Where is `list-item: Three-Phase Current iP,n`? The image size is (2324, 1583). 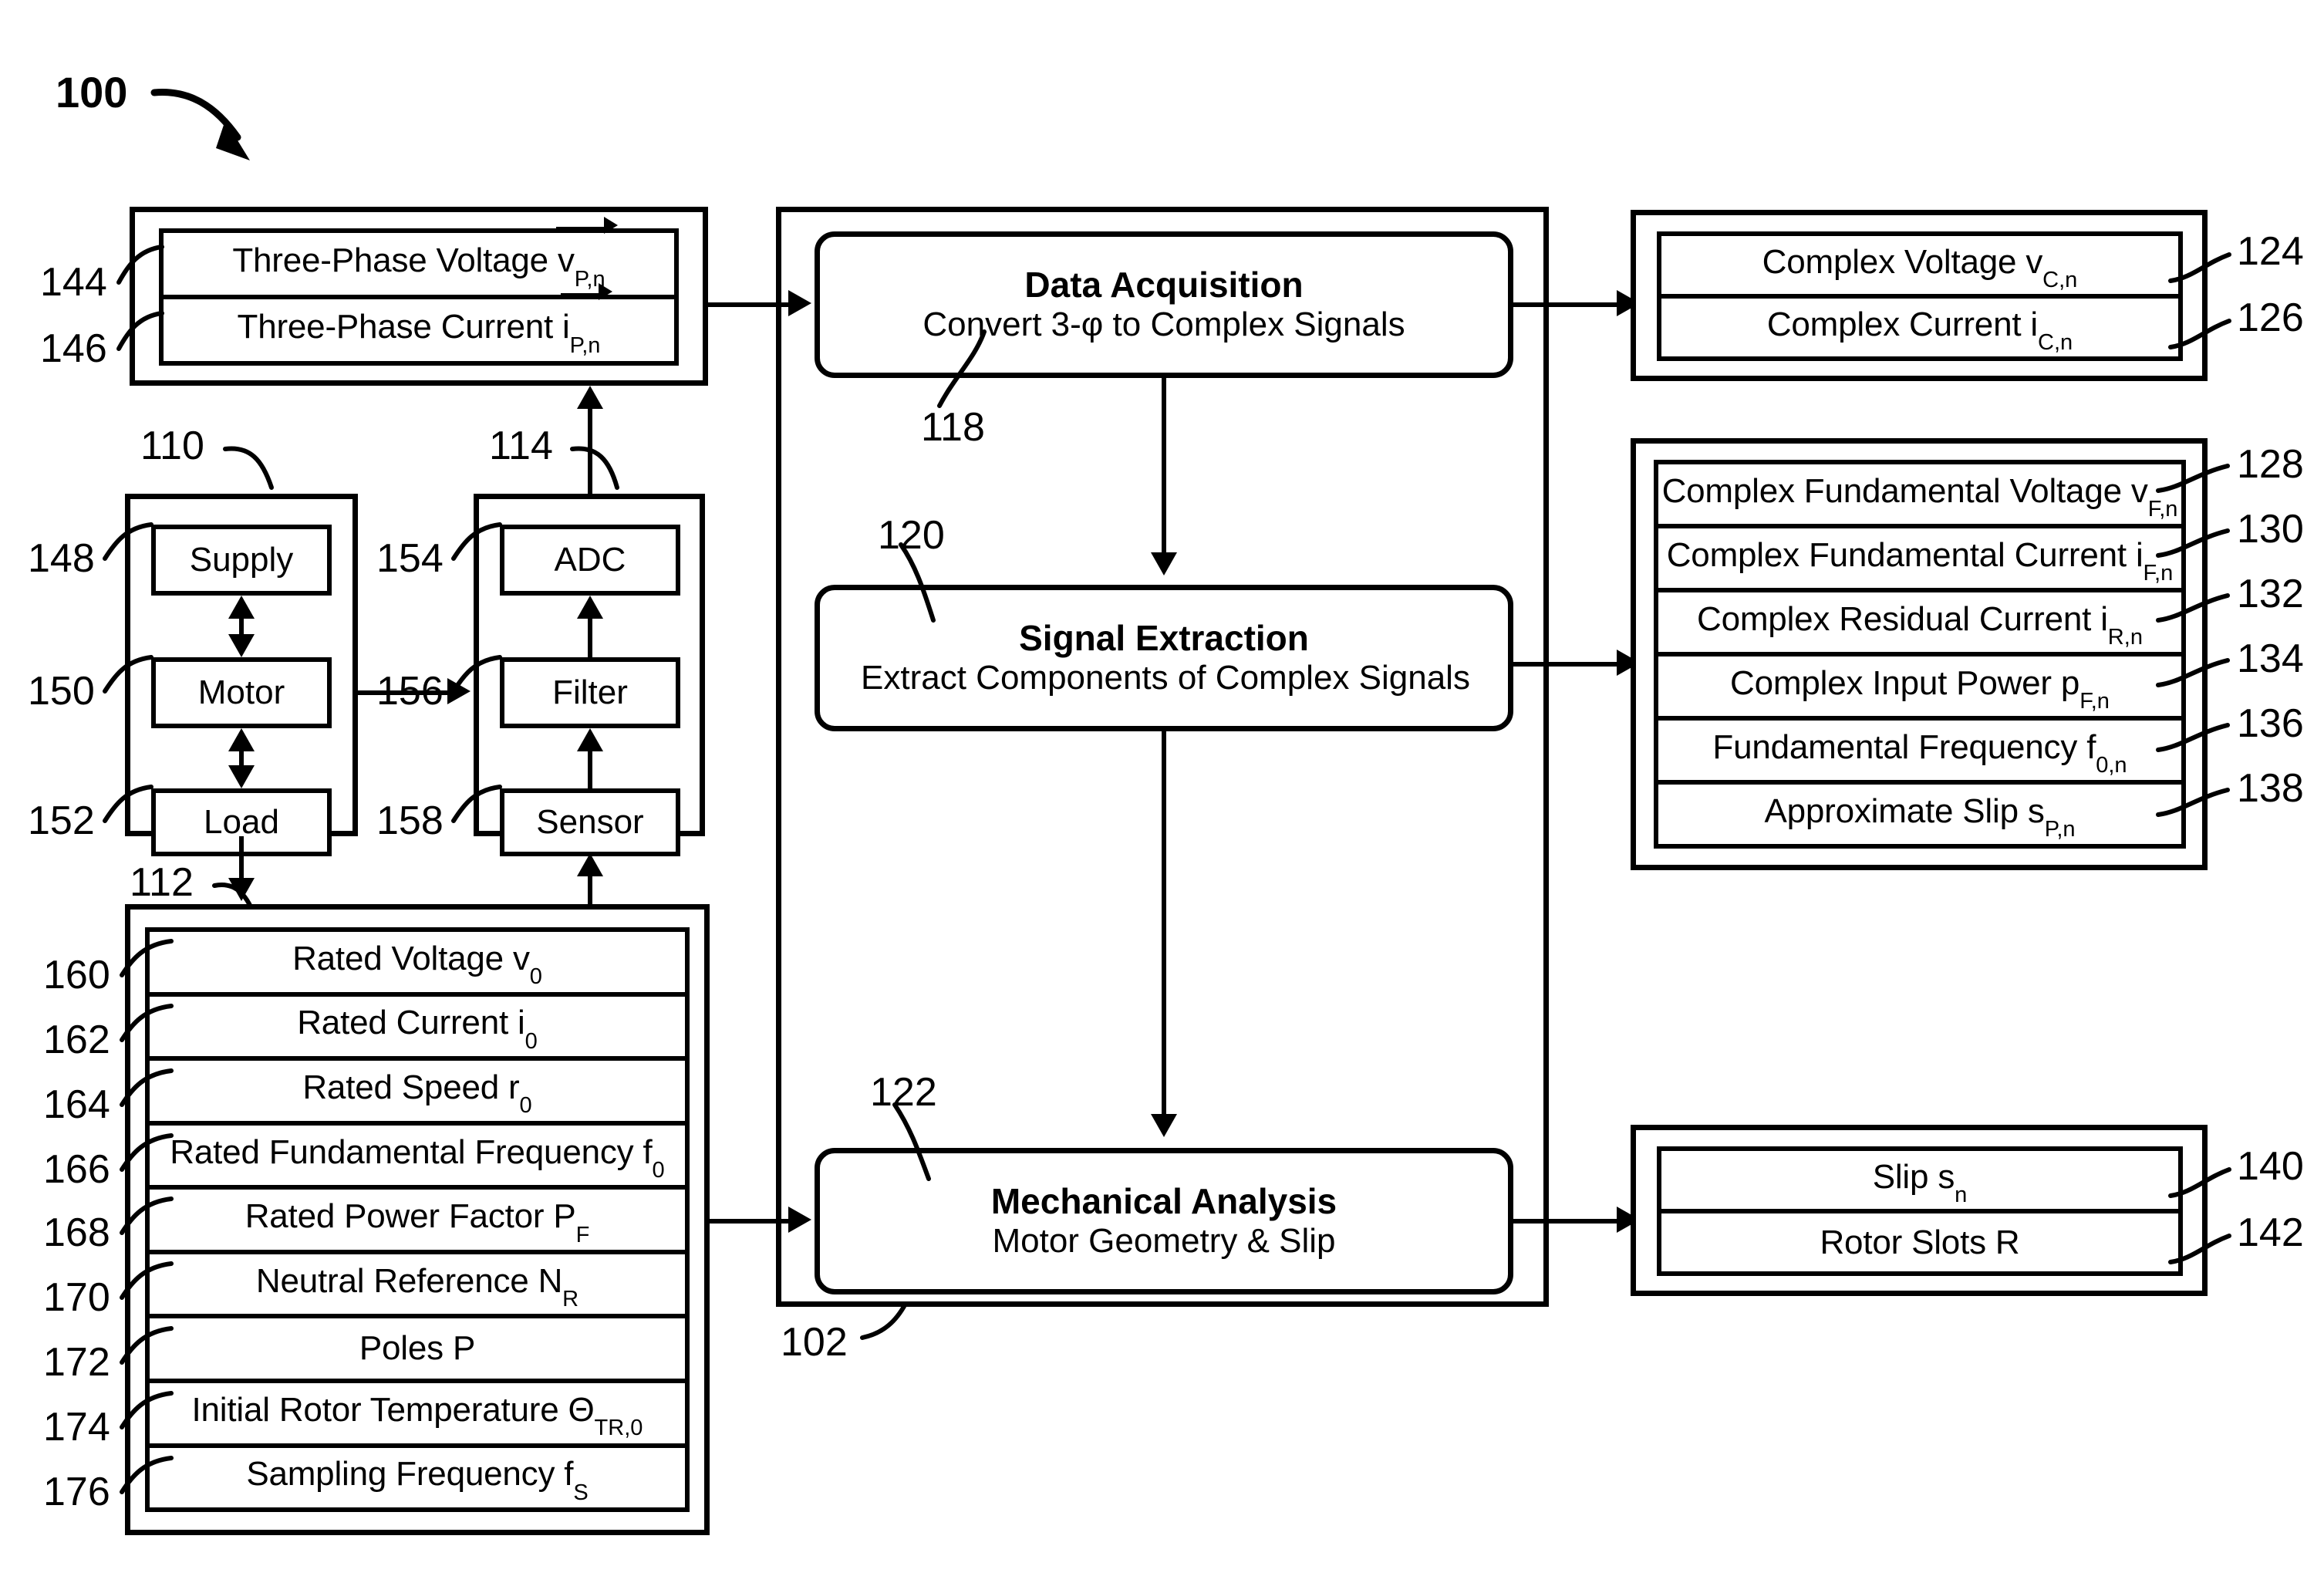 list-item: Three-Phase Current iP,n is located at coordinates (419, 322).